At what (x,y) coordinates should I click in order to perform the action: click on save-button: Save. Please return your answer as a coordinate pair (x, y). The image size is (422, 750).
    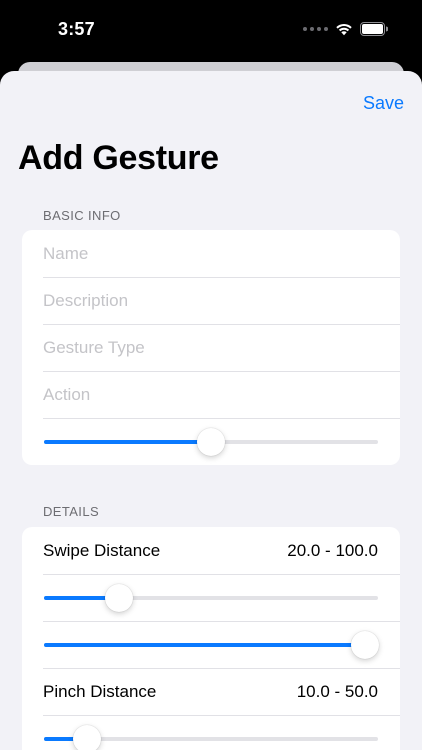
    Looking at the image, I should click on (383, 103).